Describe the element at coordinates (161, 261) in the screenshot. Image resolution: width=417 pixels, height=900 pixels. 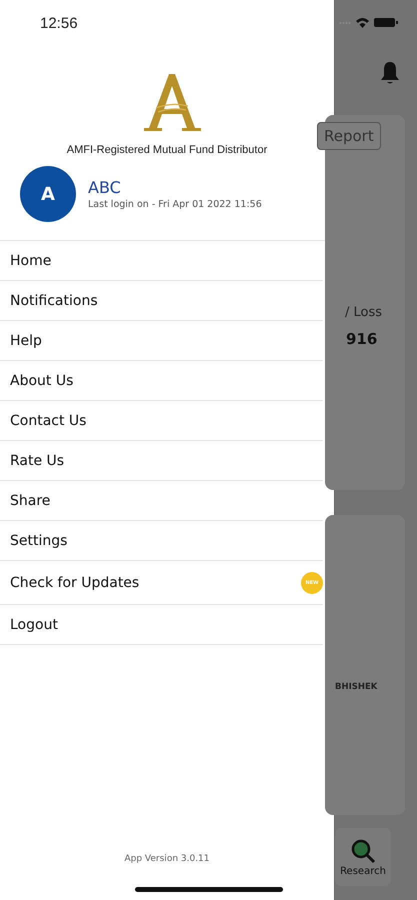
I see `menu-item: Home` at that location.